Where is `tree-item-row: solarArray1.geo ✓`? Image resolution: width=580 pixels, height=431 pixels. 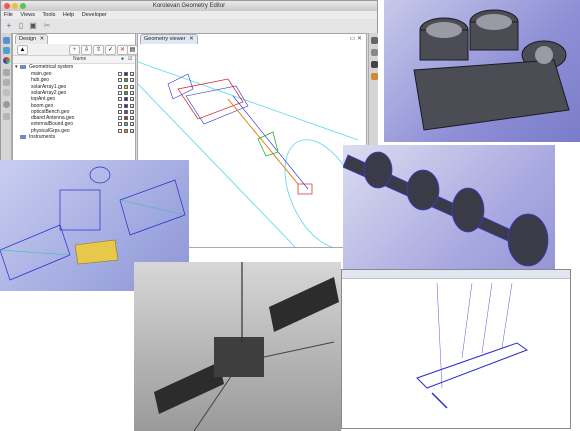
tree-item-row: solarArray1.geo ✓ is located at coordinates (74, 87).